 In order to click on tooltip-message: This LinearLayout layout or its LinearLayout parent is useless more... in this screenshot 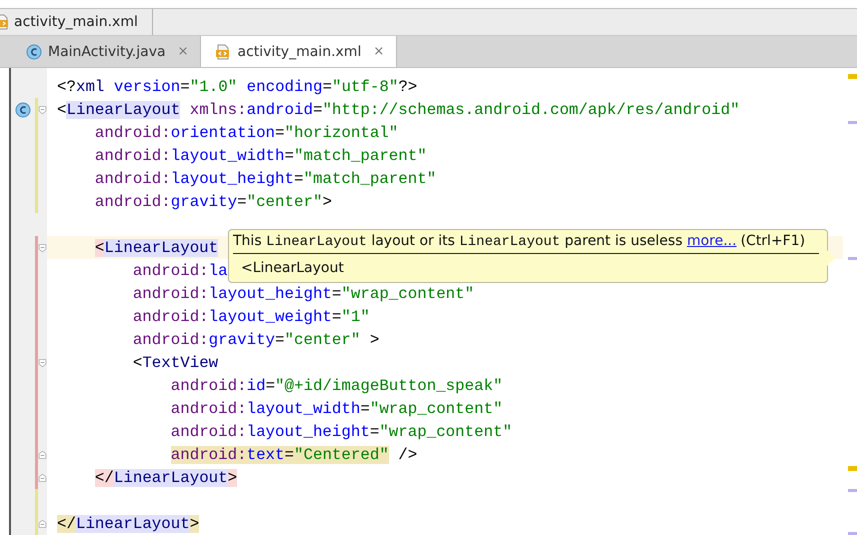, I will do `click(485, 241)`.